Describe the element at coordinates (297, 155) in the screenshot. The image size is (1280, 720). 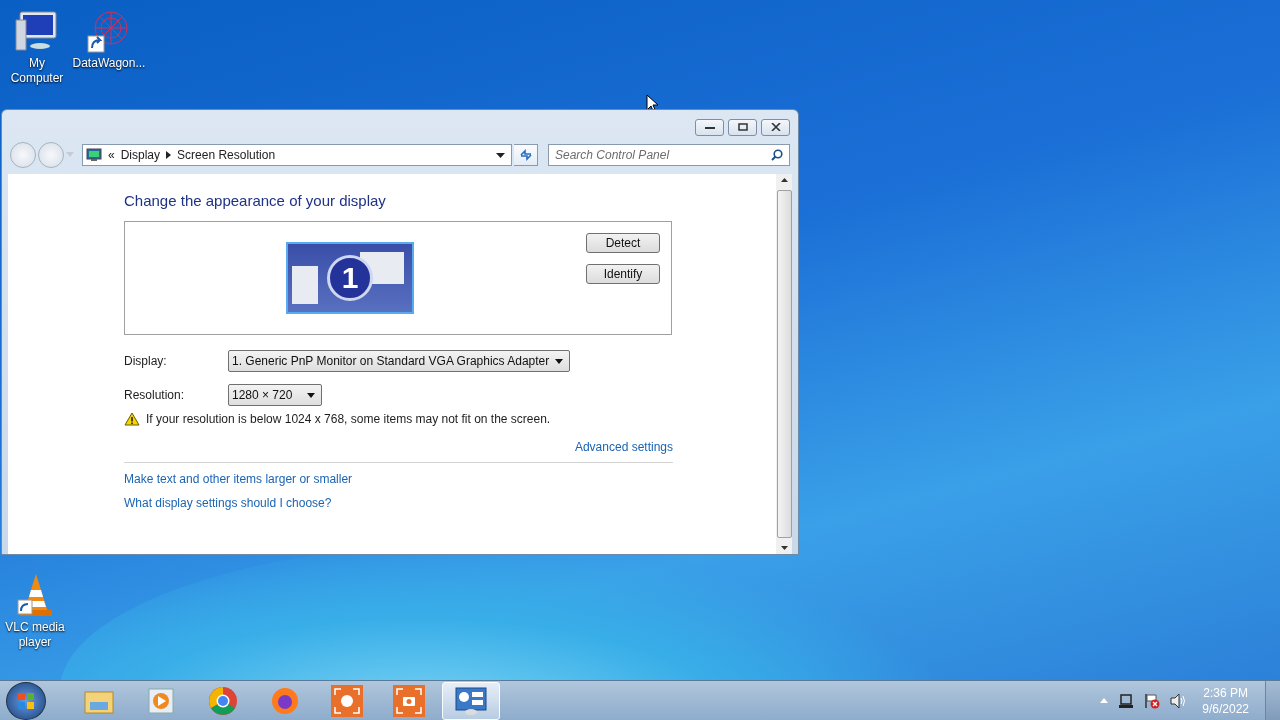
I see `address-bar: « Display Screen Resolution` at that location.